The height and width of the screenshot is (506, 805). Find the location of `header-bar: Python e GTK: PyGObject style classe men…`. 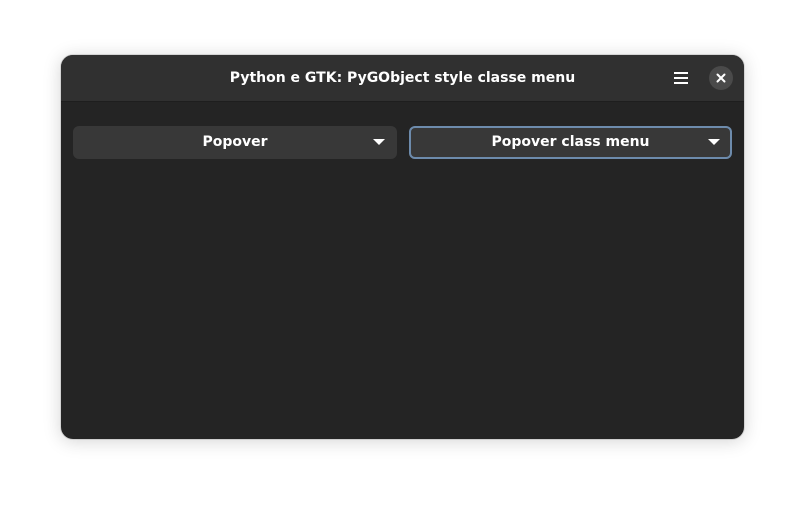

header-bar: Python e GTK: PyGObject style classe men… is located at coordinates (402, 78).